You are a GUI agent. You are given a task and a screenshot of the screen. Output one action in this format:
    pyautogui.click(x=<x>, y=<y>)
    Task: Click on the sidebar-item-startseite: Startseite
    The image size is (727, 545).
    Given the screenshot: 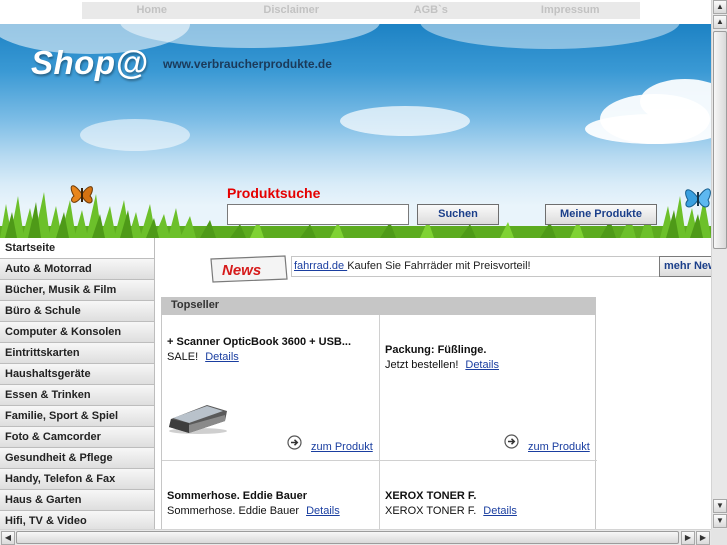 What is the action you would take?
    pyautogui.click(x=77, y=248)
    